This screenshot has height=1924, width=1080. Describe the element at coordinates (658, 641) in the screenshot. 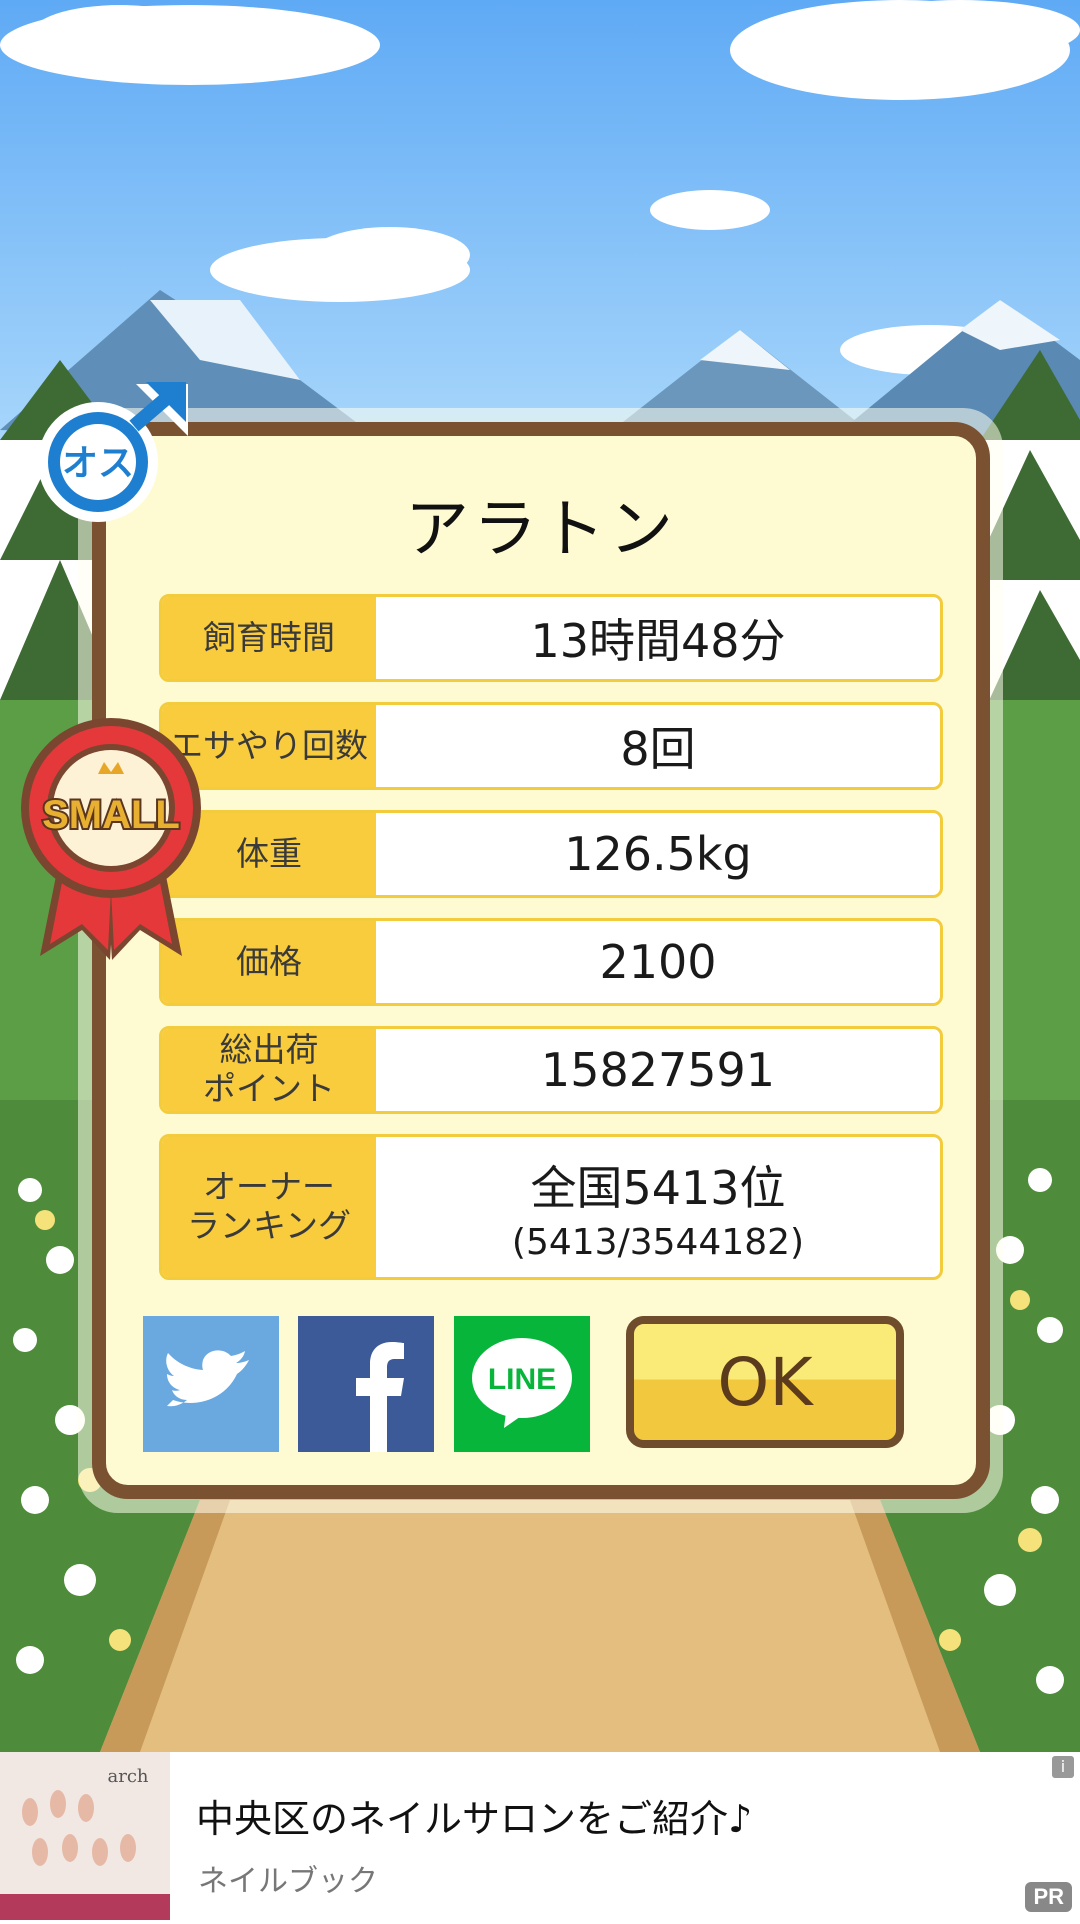

I see `stat-value: 13時間48分` at that location.